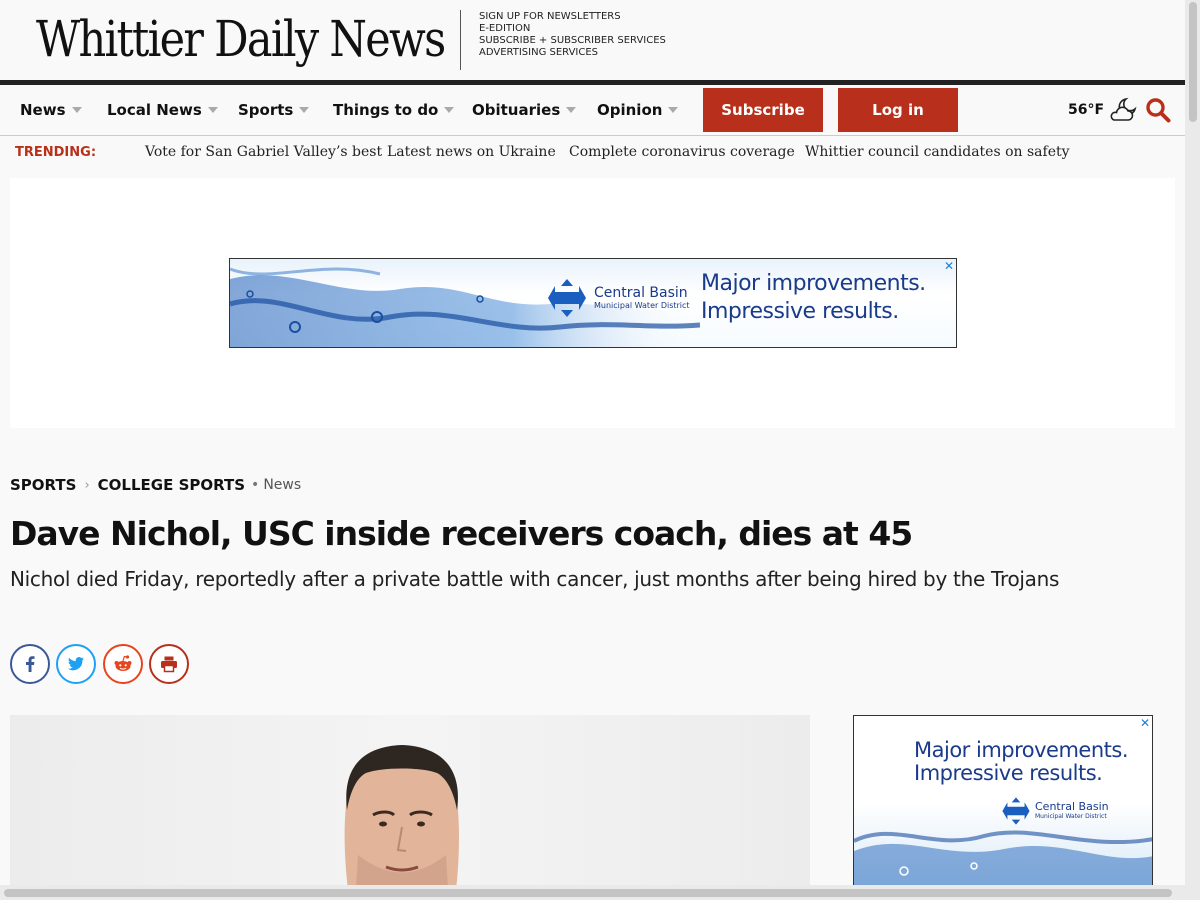 This screenshot has width=1200, height=900. I want to click on share-twitter-button, so click(76, 664).